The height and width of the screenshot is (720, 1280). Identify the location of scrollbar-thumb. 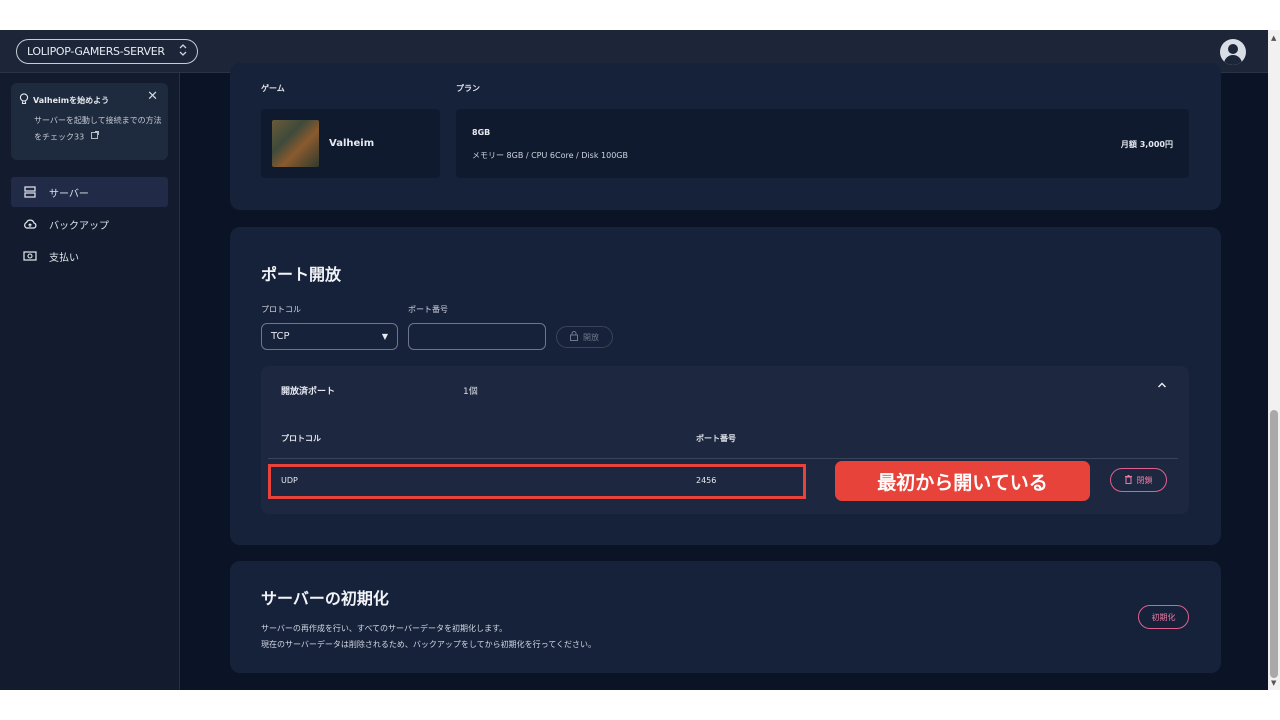
(1274, 544).